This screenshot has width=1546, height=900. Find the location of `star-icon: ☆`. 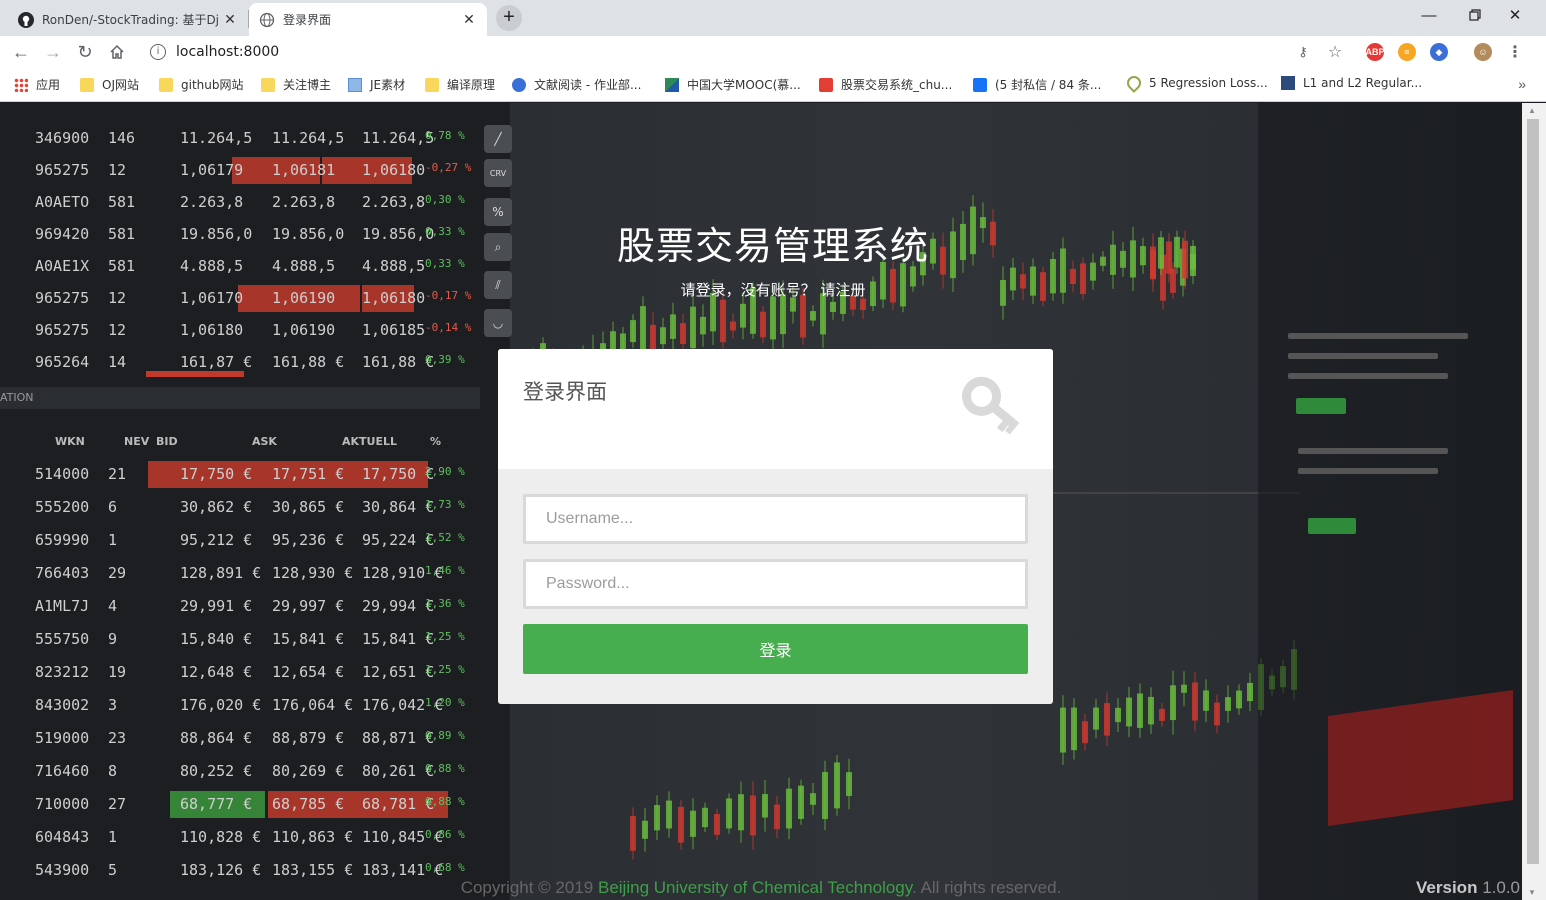

star-icon: ☆ is located at coordinates (1335, 52).